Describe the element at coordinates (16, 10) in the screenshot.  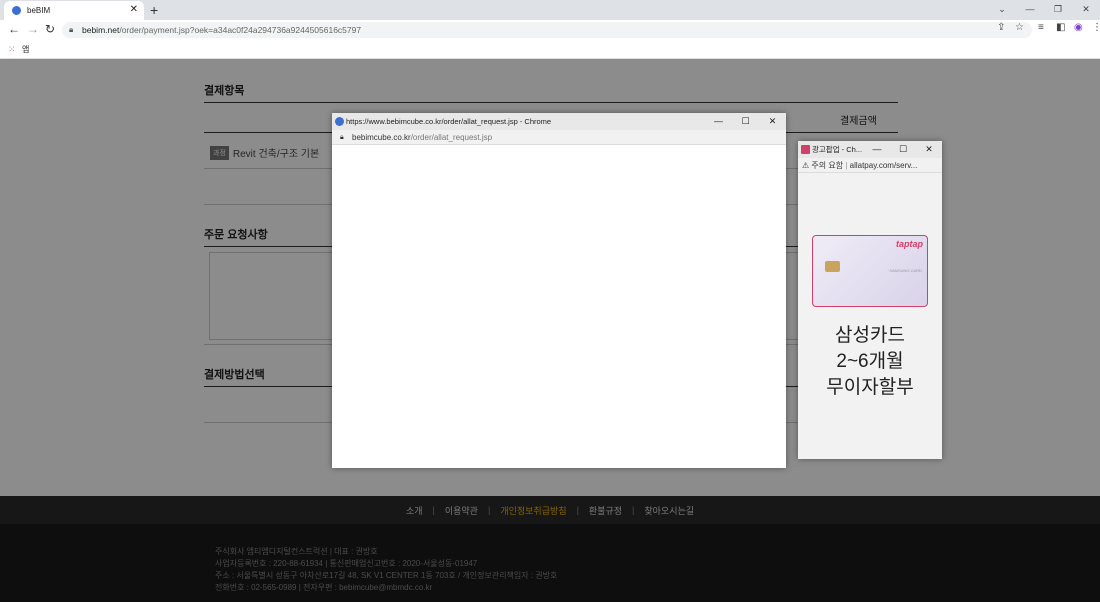
I see `site-favicon-icon` at that location.